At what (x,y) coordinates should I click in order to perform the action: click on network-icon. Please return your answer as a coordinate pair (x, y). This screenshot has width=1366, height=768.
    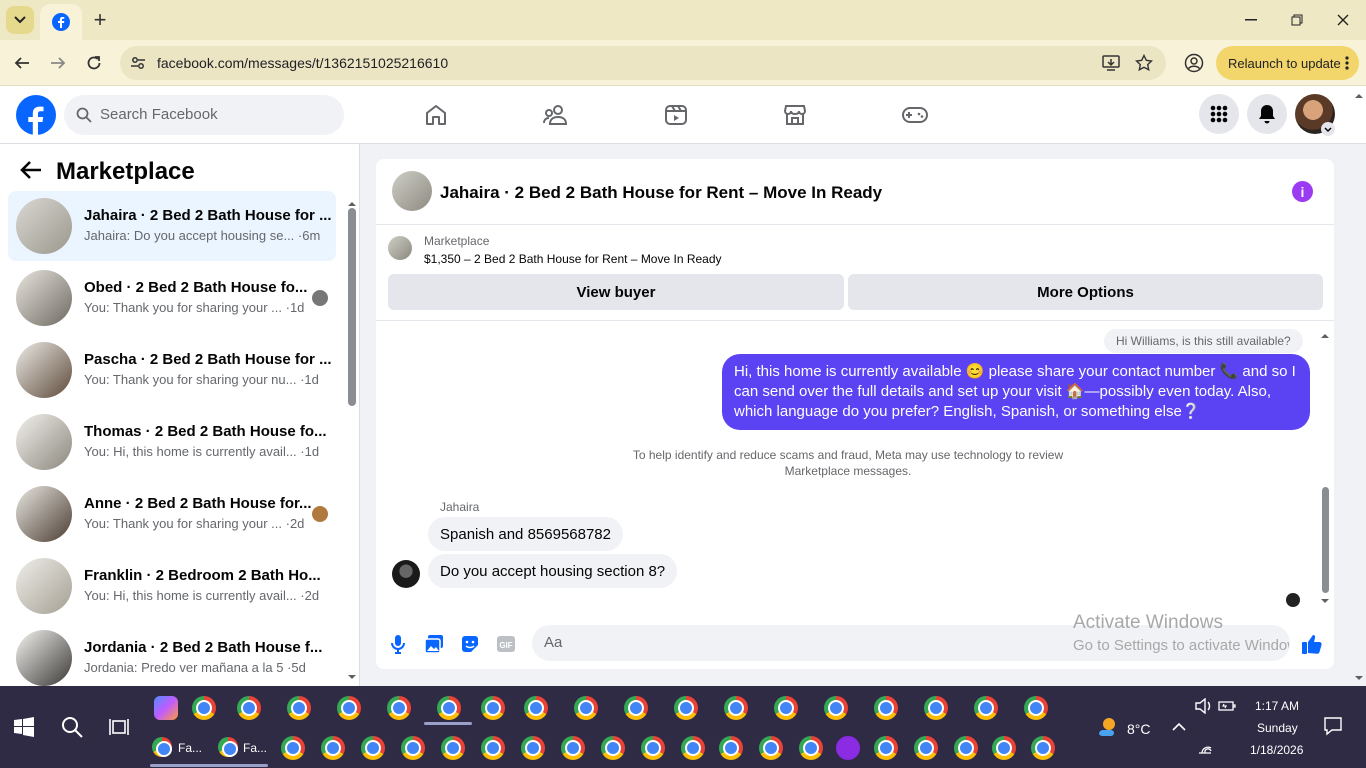
    Looking at the image, I should click on (1205, 747).